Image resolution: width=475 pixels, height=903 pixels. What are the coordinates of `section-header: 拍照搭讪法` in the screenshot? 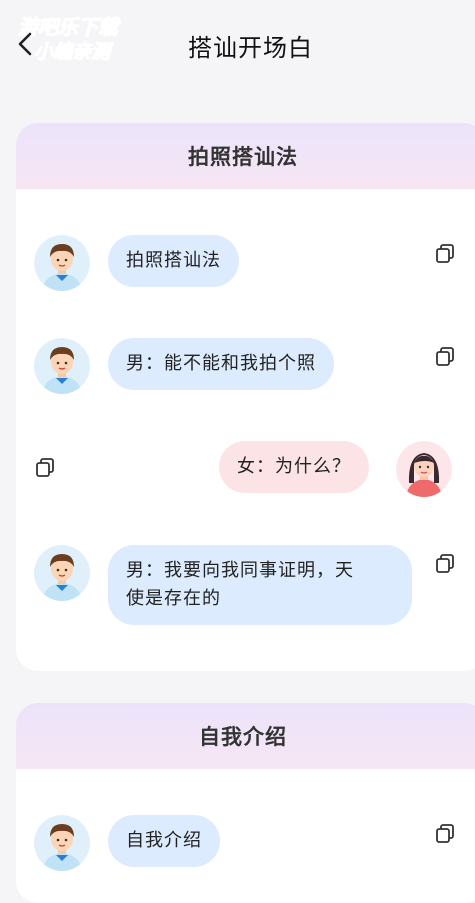 It's located at (245, 156).